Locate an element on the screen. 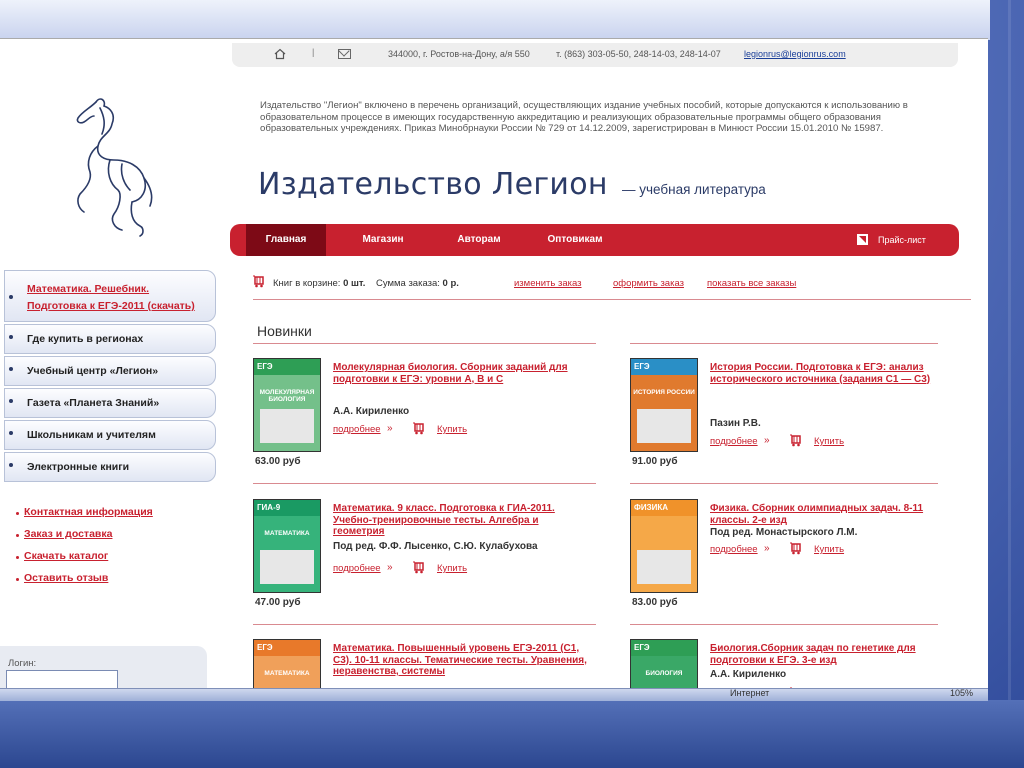  nav-item-shop: Магазин is located at coordinates (383, 240).